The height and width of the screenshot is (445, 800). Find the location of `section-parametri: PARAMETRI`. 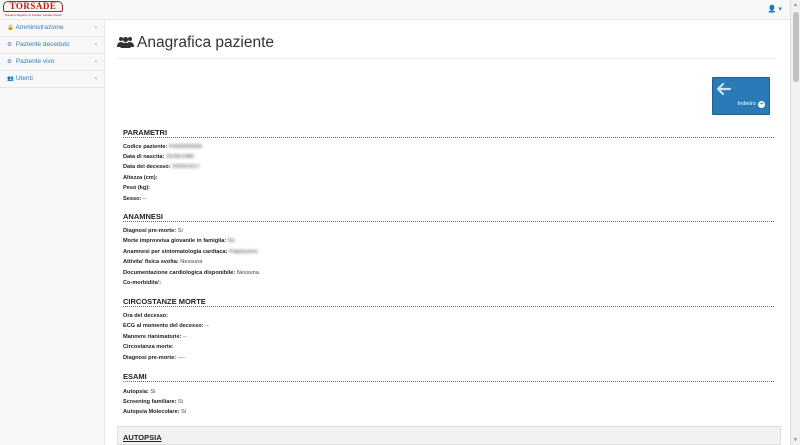

section-parametri: PARAMETRI is located at coordinates (448, 133).